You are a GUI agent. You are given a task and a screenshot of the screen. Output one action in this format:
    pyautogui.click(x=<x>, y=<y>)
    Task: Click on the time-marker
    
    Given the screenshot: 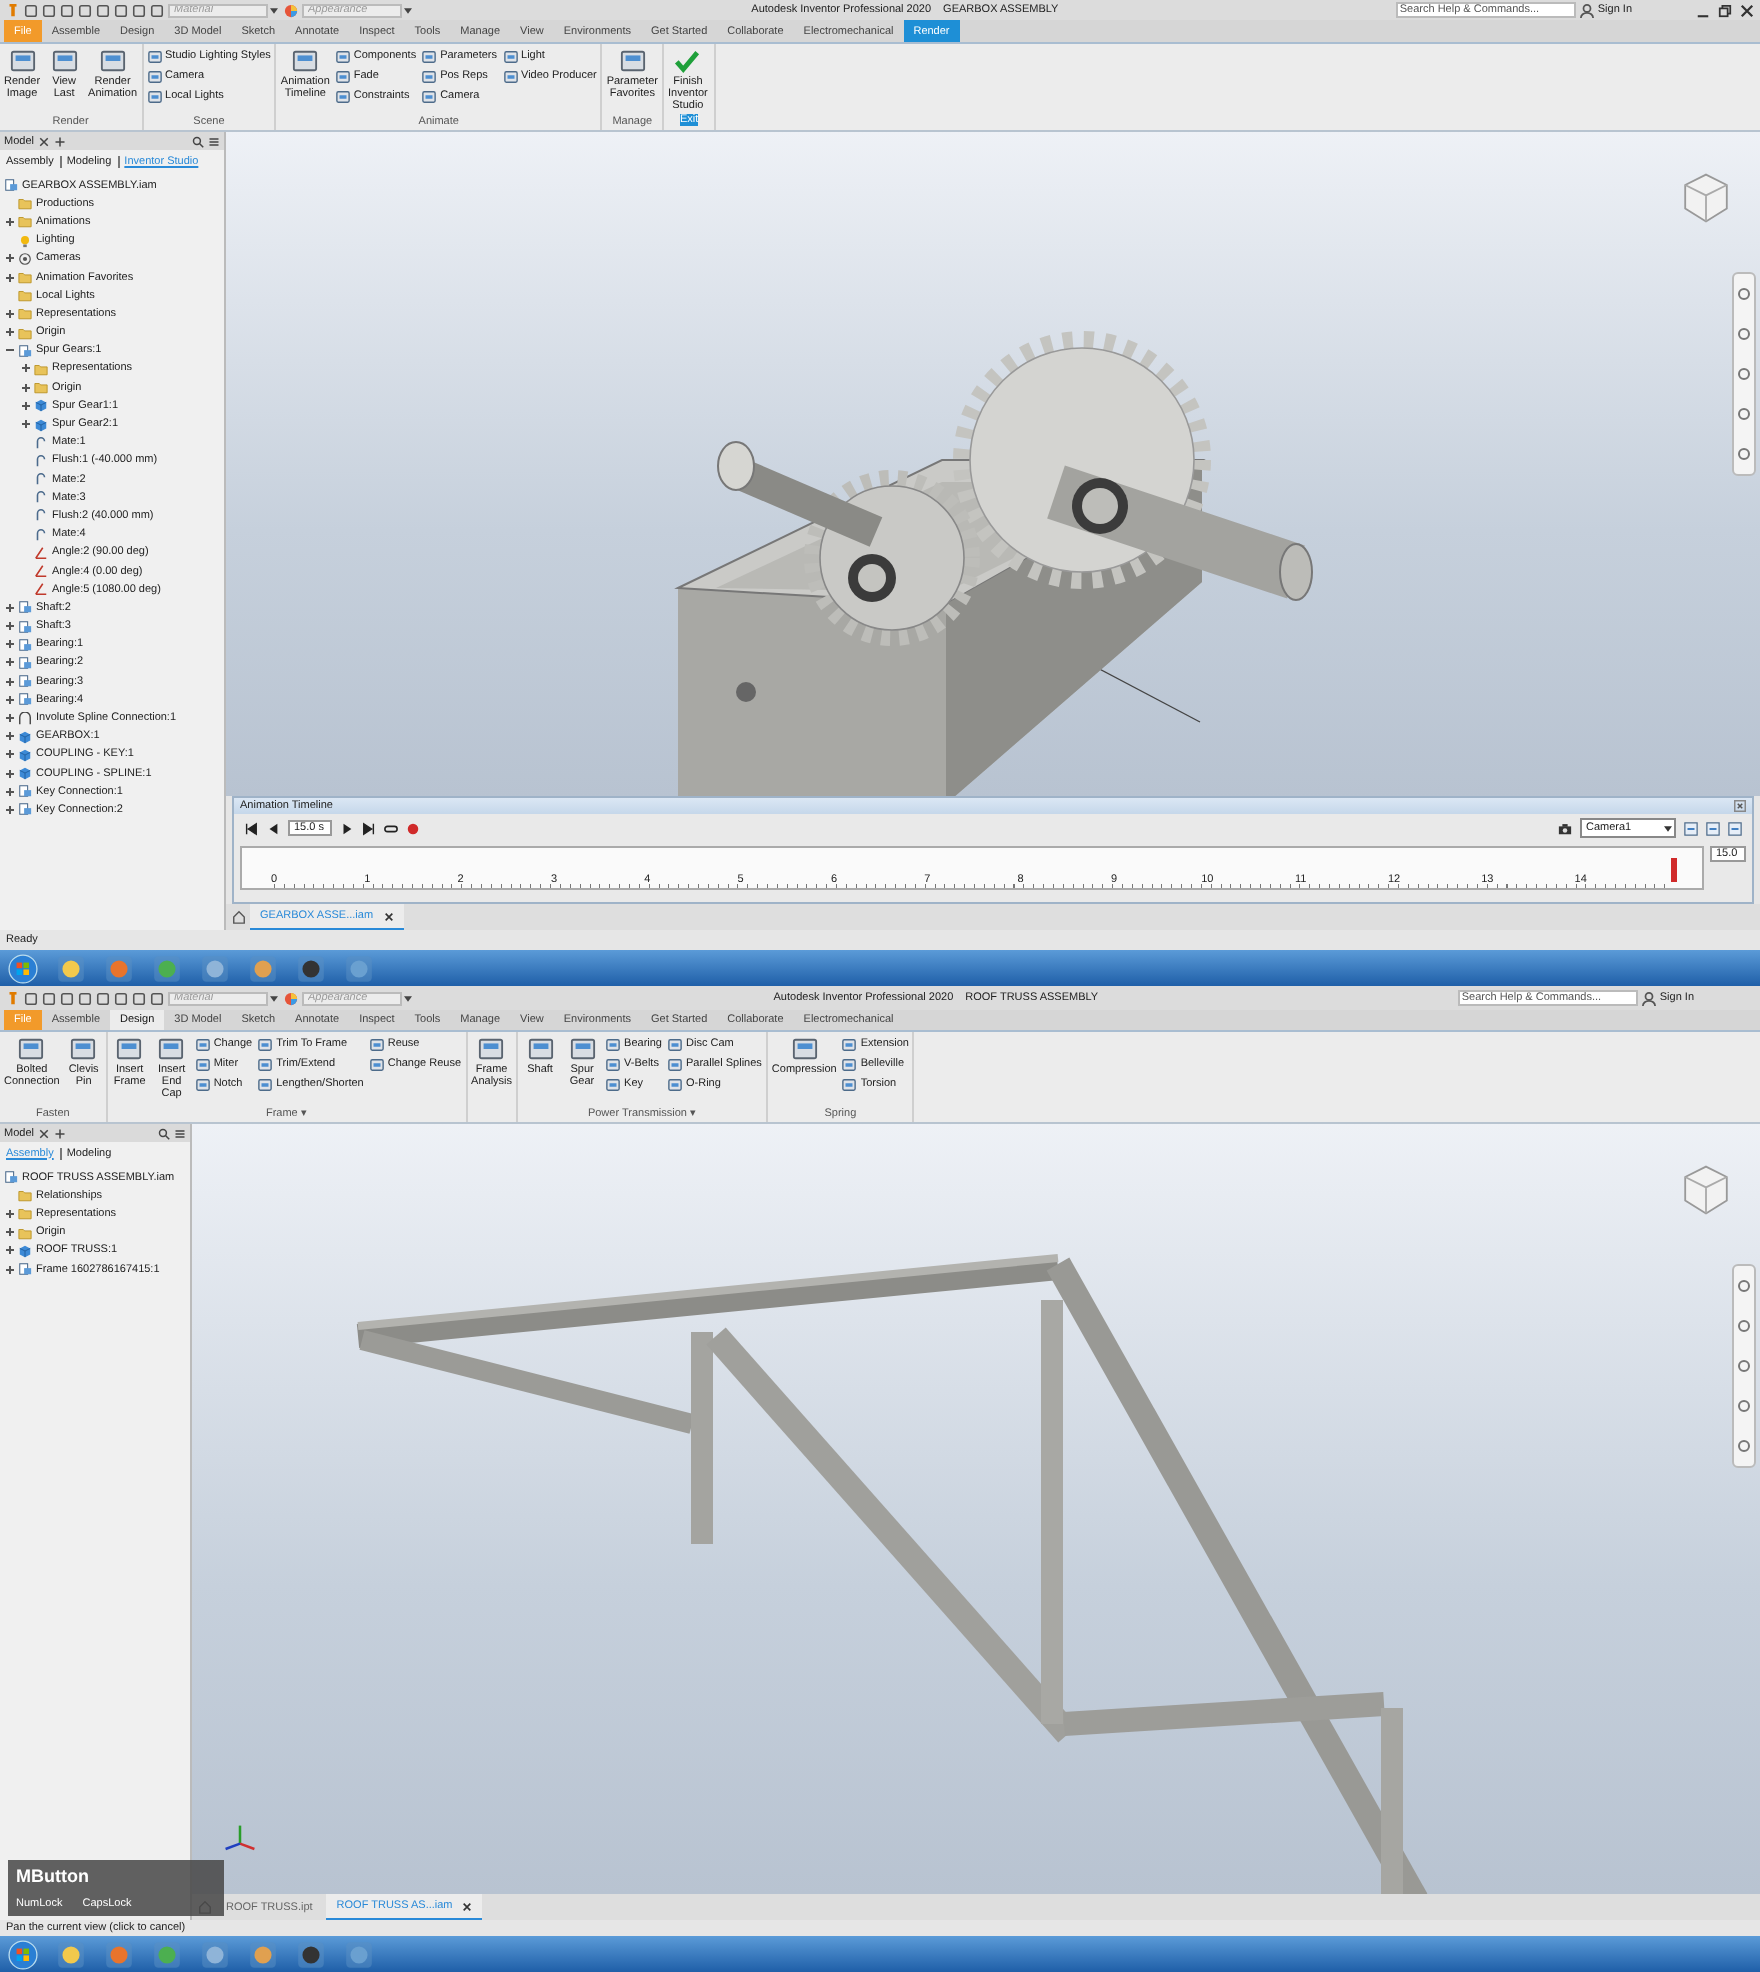 What is the action you would take?
    pyautogui.click(x=1674, y=870)
    